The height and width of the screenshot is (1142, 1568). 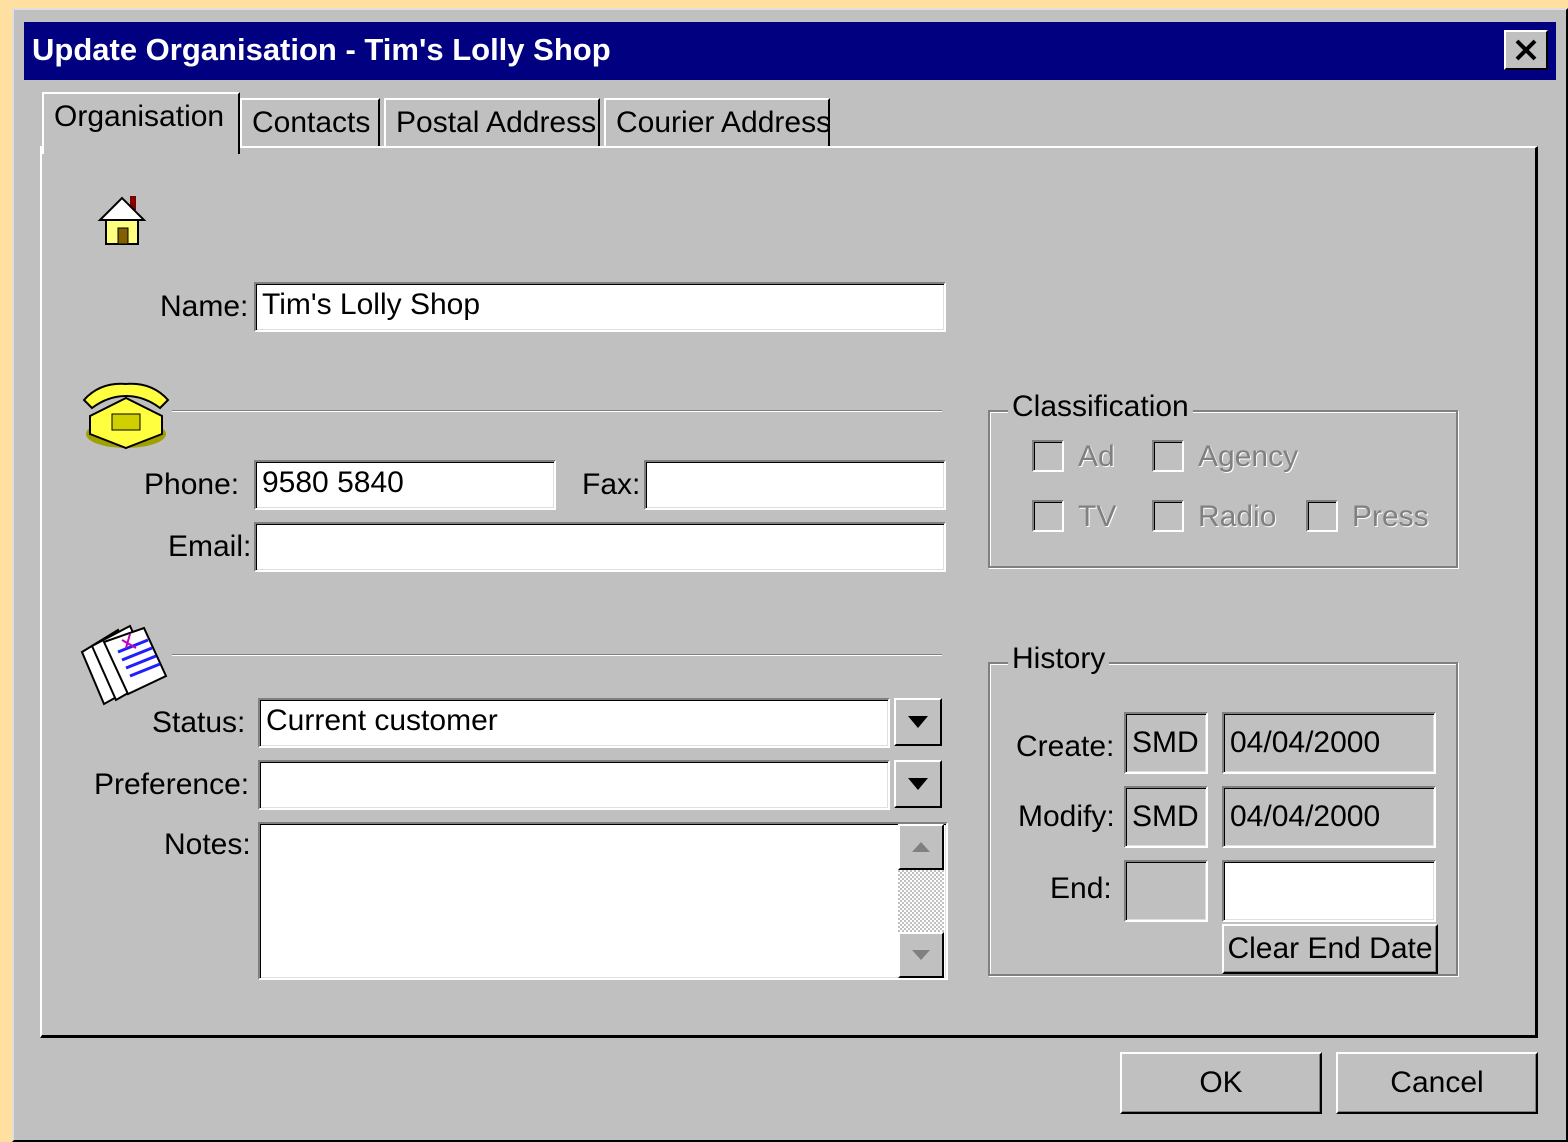 What do you see at coordinates (557, 655) in the screenshot?
I see `notes-separator` at bounding box center [557, 655].